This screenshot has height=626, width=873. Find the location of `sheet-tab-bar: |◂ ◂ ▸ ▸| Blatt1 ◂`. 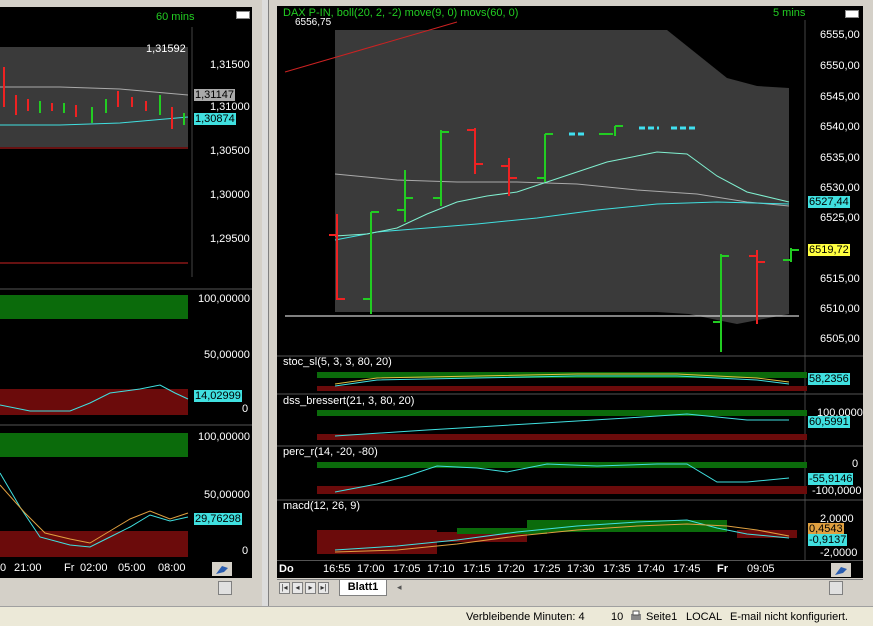

sheet-tab-bar: |◂ ◂ ▸ ▸| Blatt1 ◂ is located at coordinates (570, 588).